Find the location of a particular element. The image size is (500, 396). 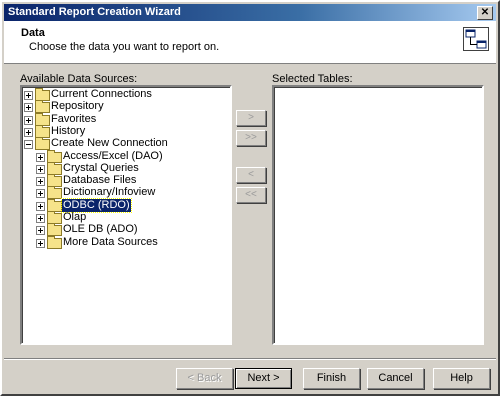

tree-item: Crystal Queries is located at coordinates (130, 168).